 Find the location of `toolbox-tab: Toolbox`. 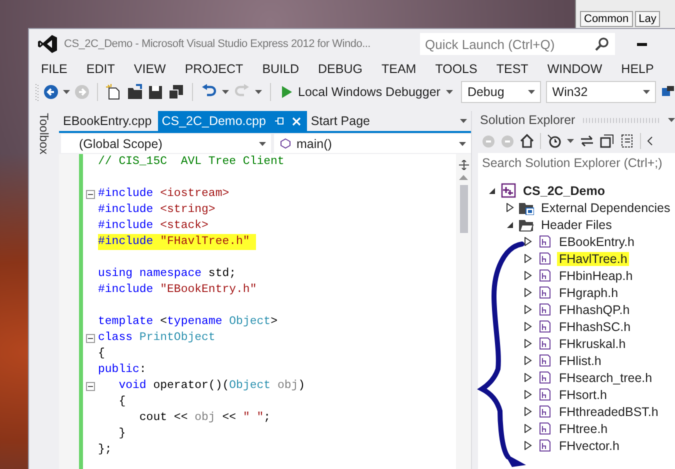

toolbox-tab: Toolbox is located at coordinates (44, 133).